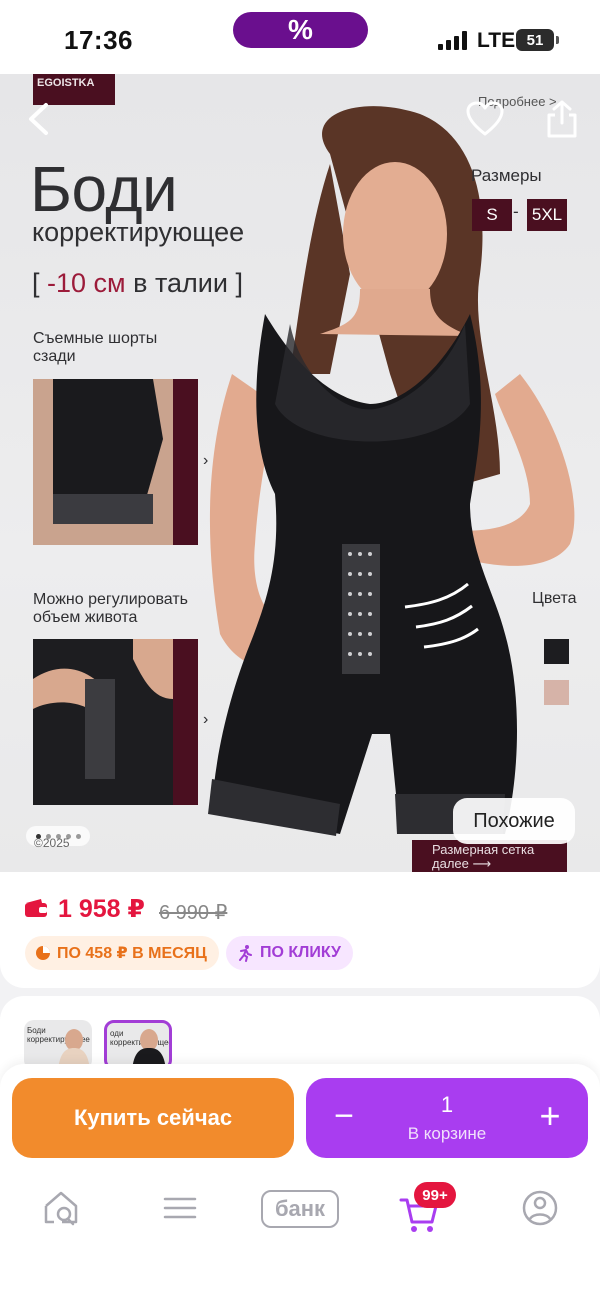 This screenshot has height=1297, width=600. I want to click on size-min-badge: S, so click(492, 215).